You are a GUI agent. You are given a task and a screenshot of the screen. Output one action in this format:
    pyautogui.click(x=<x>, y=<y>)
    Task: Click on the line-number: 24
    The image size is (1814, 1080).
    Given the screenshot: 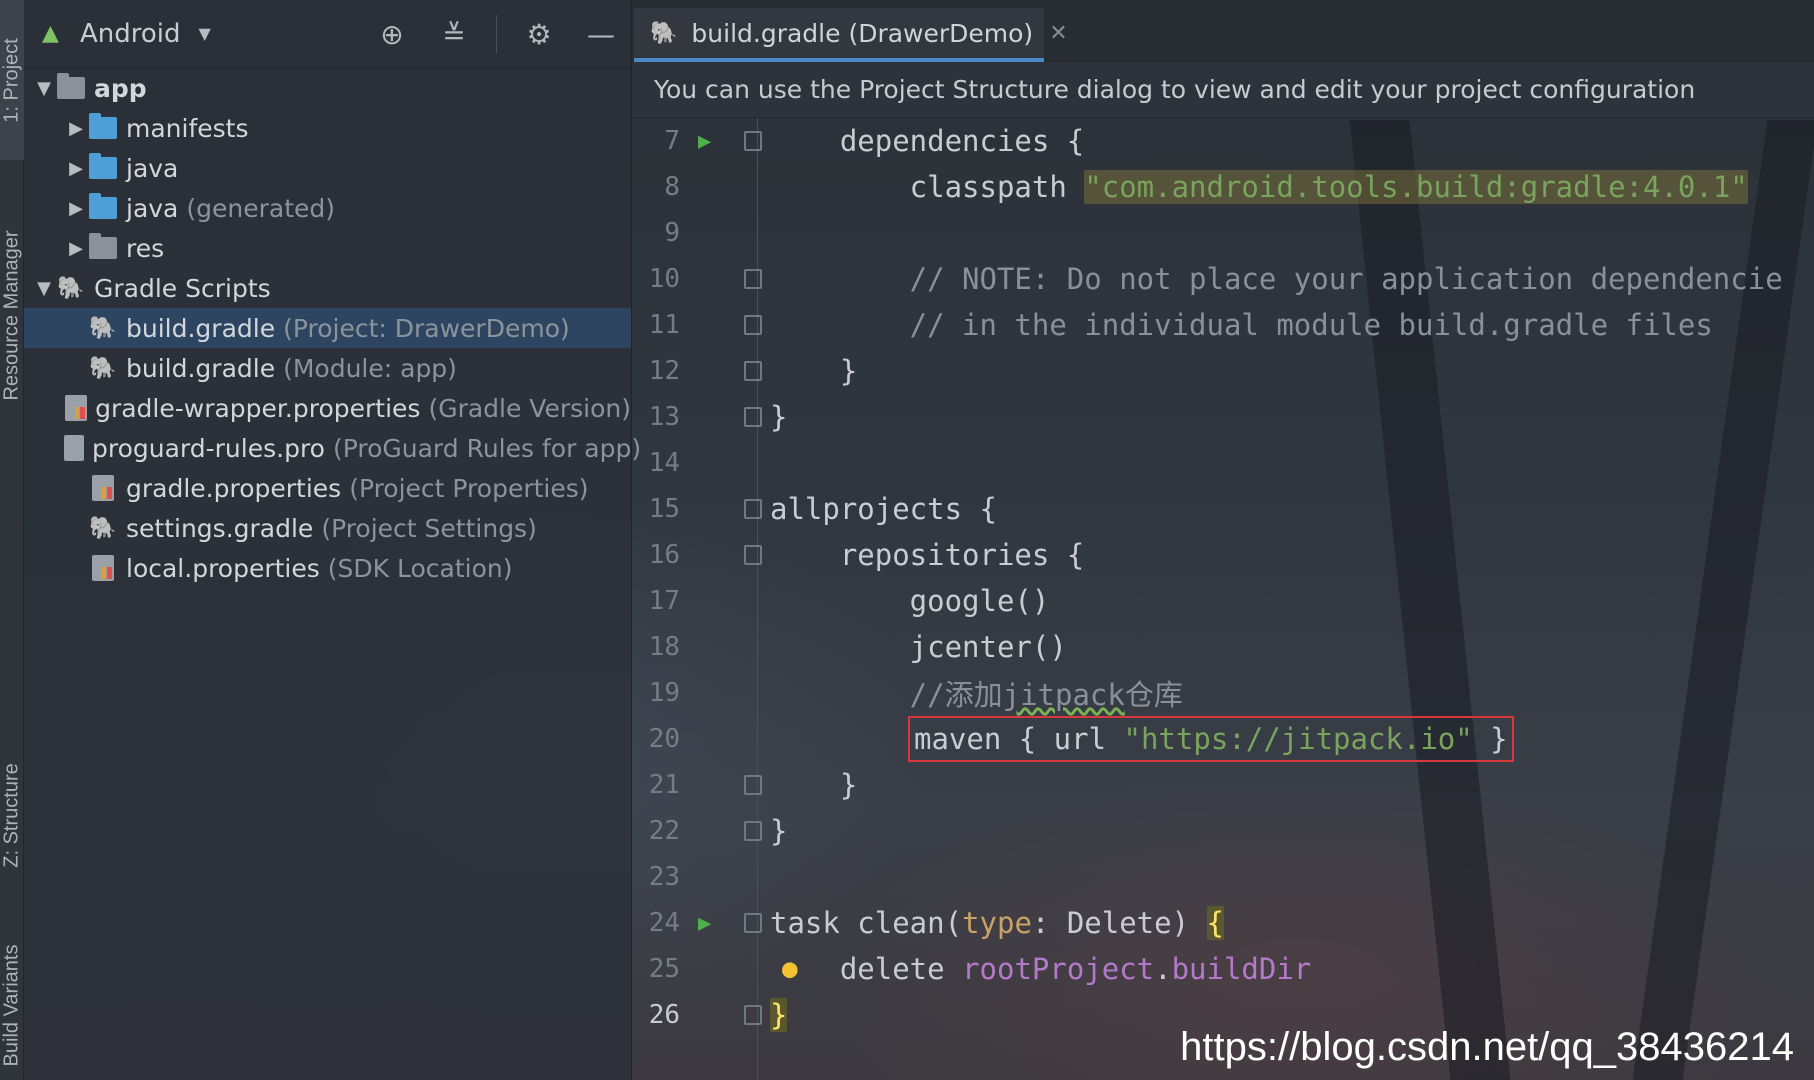 What is the action you would take?
    pyautogui.click(x=664, y=923)
    